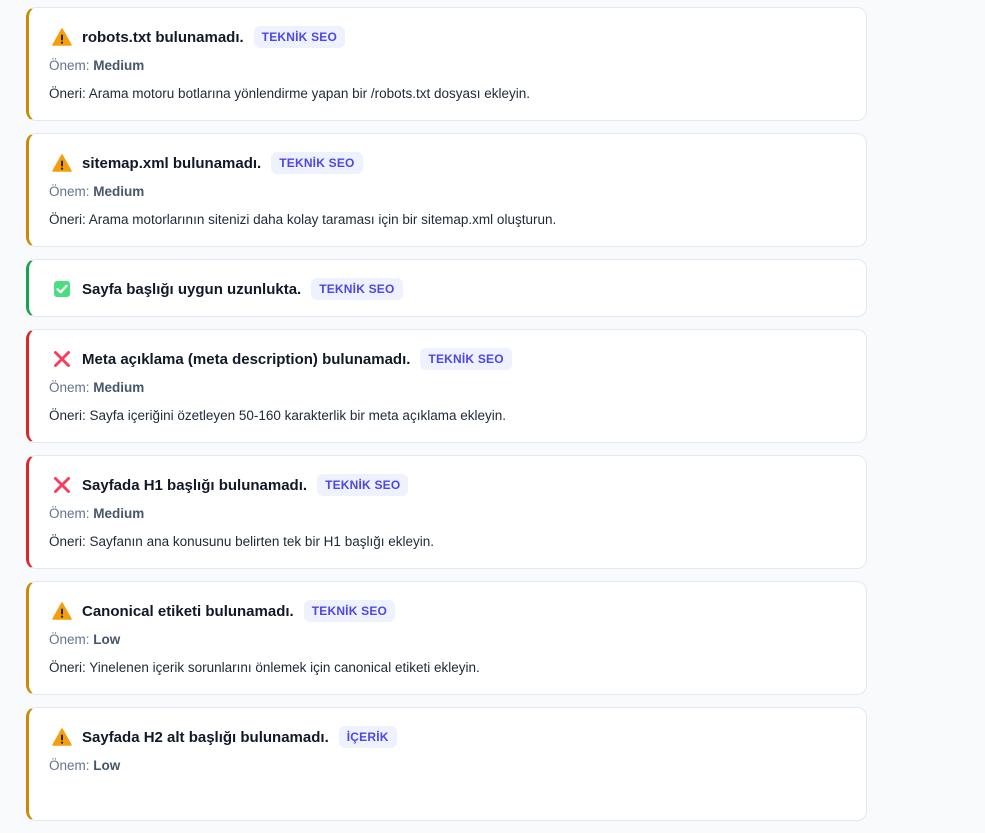 This screenshot has height=833, width=985. Describe the element at coordinates (205, 737) in the screenshot. I see `issue-title: Sayfada H2 alt başlığı bulunamadı.` at that location.